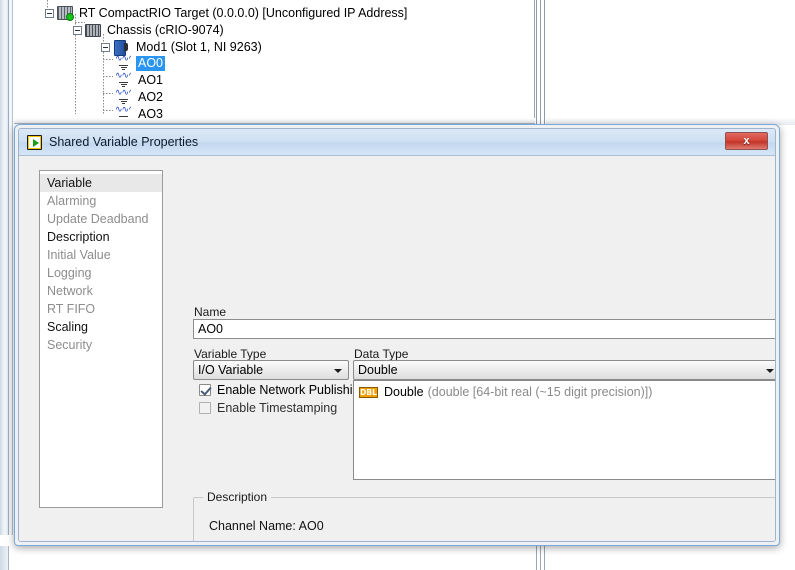 This screenshot has width=795, height=570. I want to click on category-item-security: Security, so click(101, 345).